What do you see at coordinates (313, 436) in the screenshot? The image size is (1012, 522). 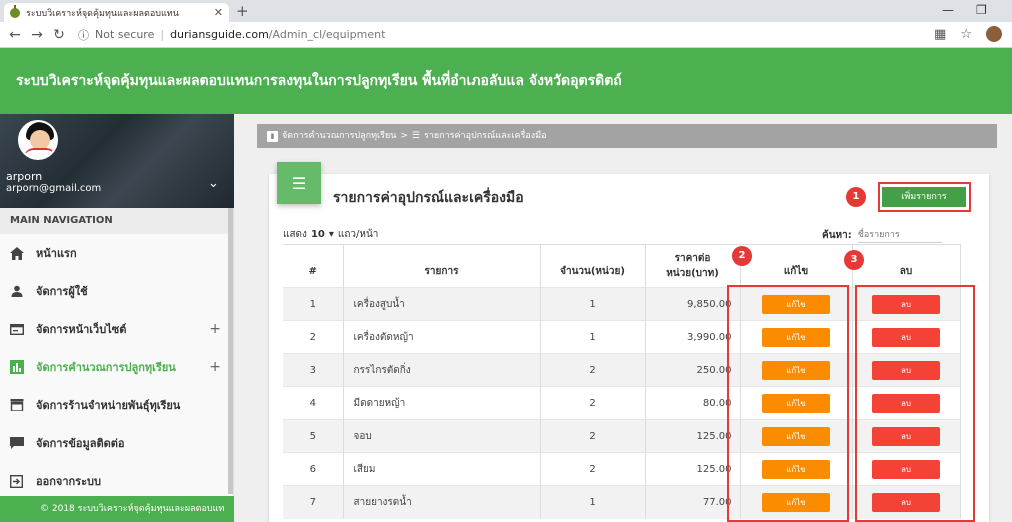 I see `cell-no: 5` at bounding box center [313, 436].